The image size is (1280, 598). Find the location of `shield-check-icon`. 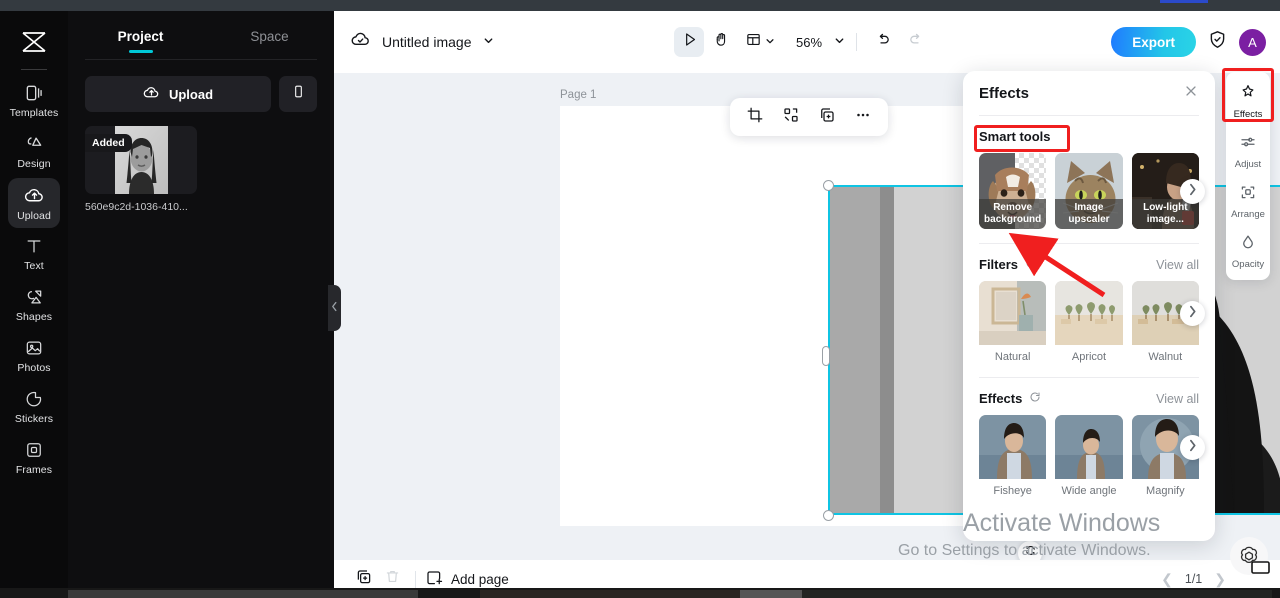

shield-check-icon is located at coordinates (1217, 42).